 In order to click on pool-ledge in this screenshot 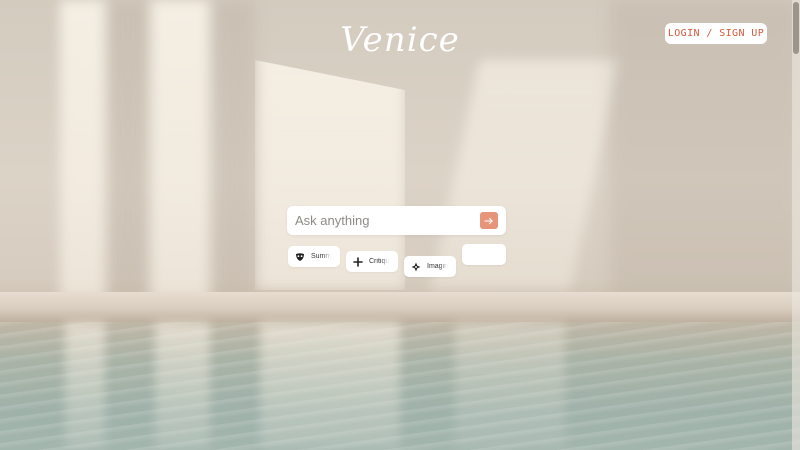, I will do `click(400, 307)`.